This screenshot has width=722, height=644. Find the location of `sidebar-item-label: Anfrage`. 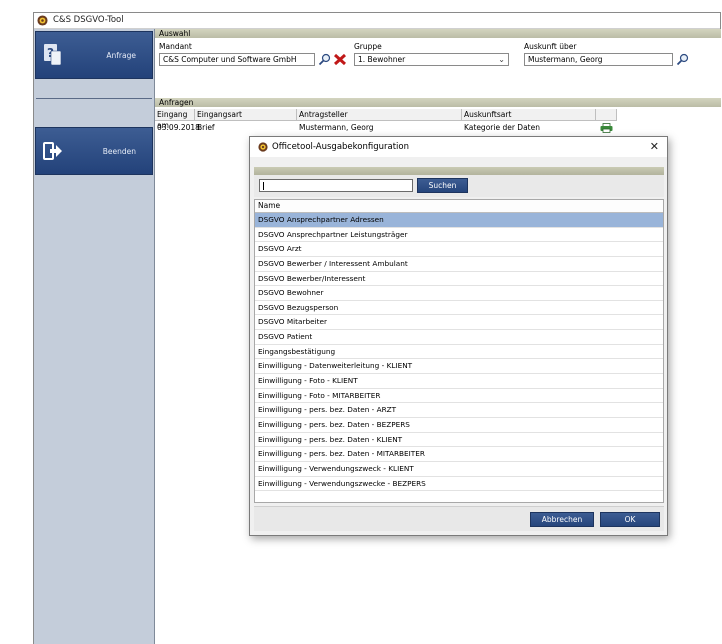

sidebar-item-label: Anfrage is located at coordinates (121, 55).